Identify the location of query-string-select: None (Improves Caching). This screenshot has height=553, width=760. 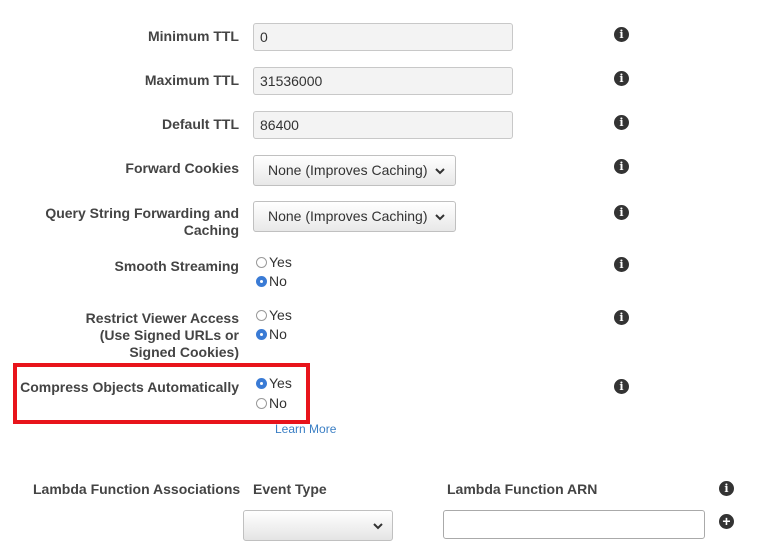
(355, 216).